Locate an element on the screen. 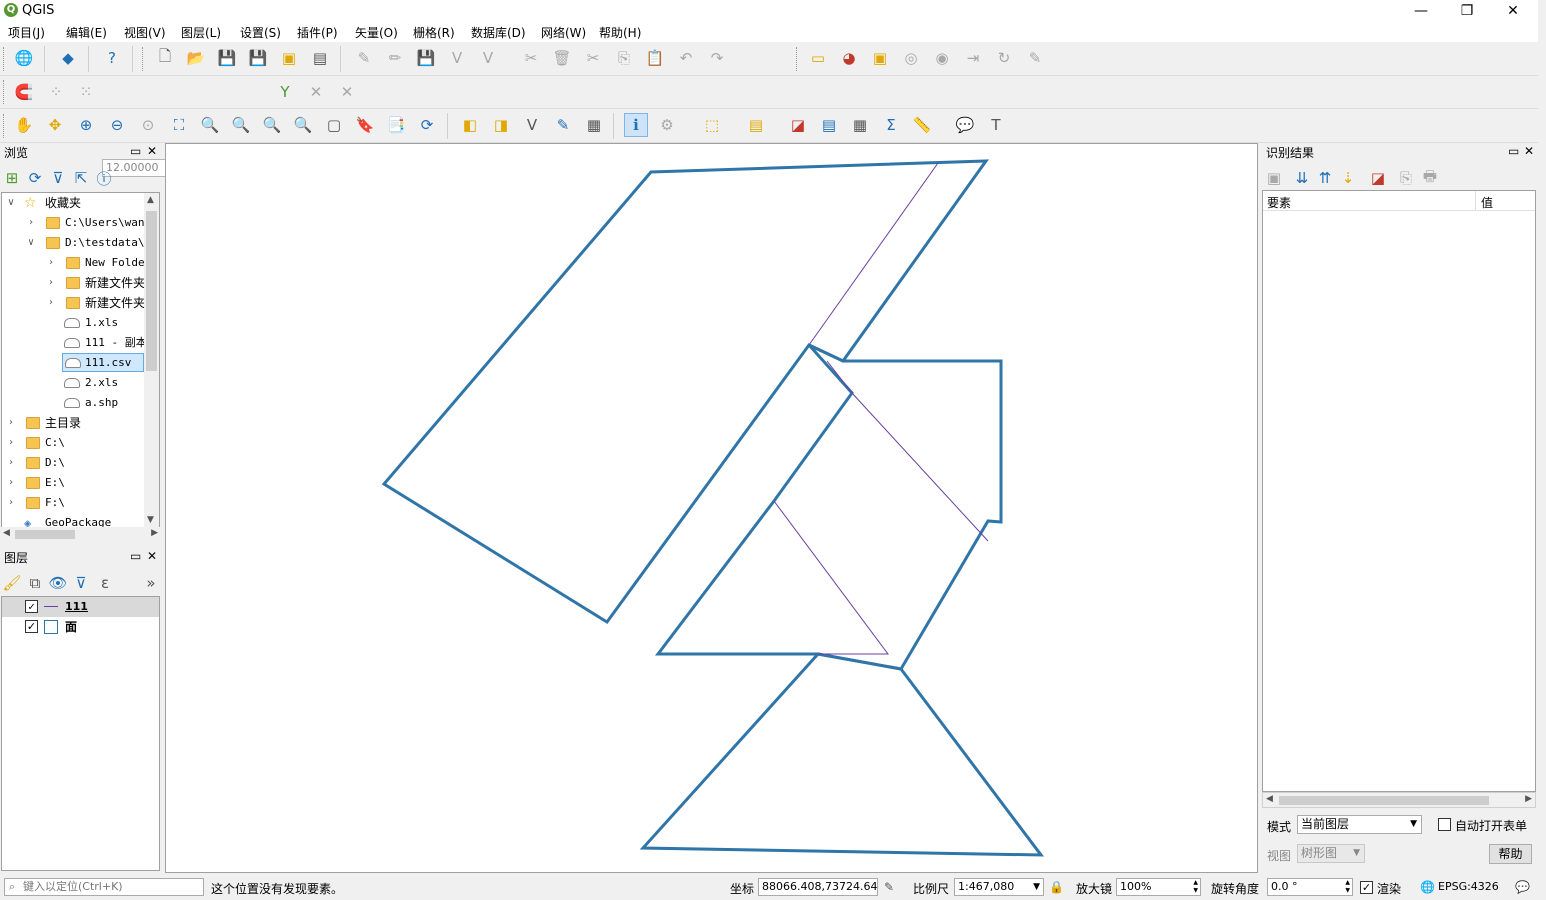 Image resolution: width=1546 pixels, height=900 pixels. add-selected-layers-icon: ⊞ is located at coordinates (12, 178).